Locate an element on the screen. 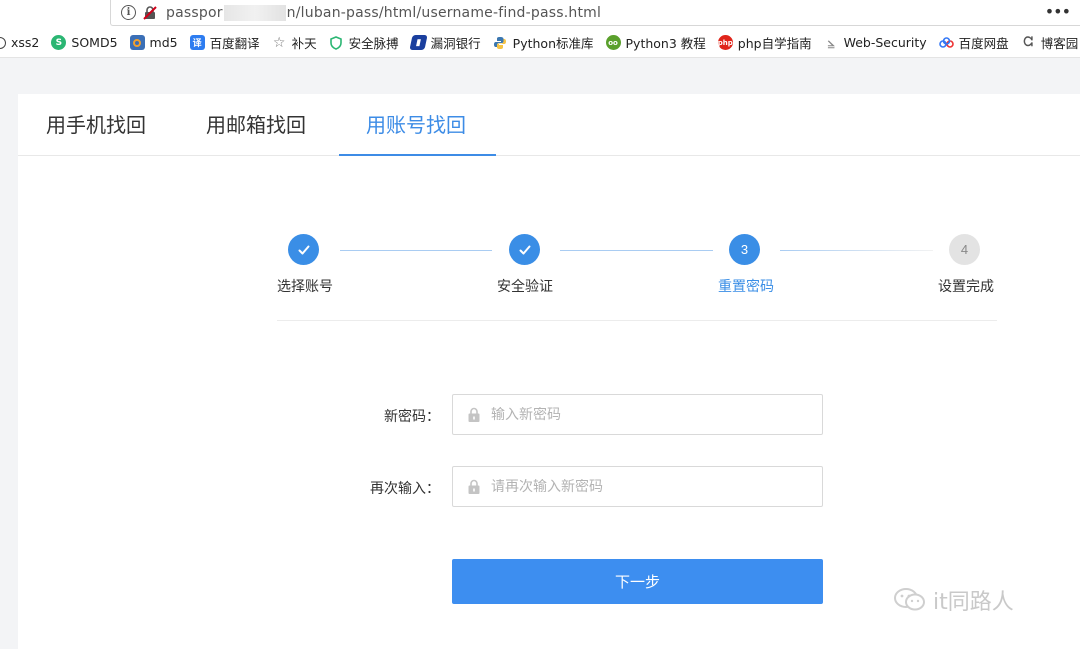  bookmark-label: 安全脉搏 is located at coordinates (373, 43).